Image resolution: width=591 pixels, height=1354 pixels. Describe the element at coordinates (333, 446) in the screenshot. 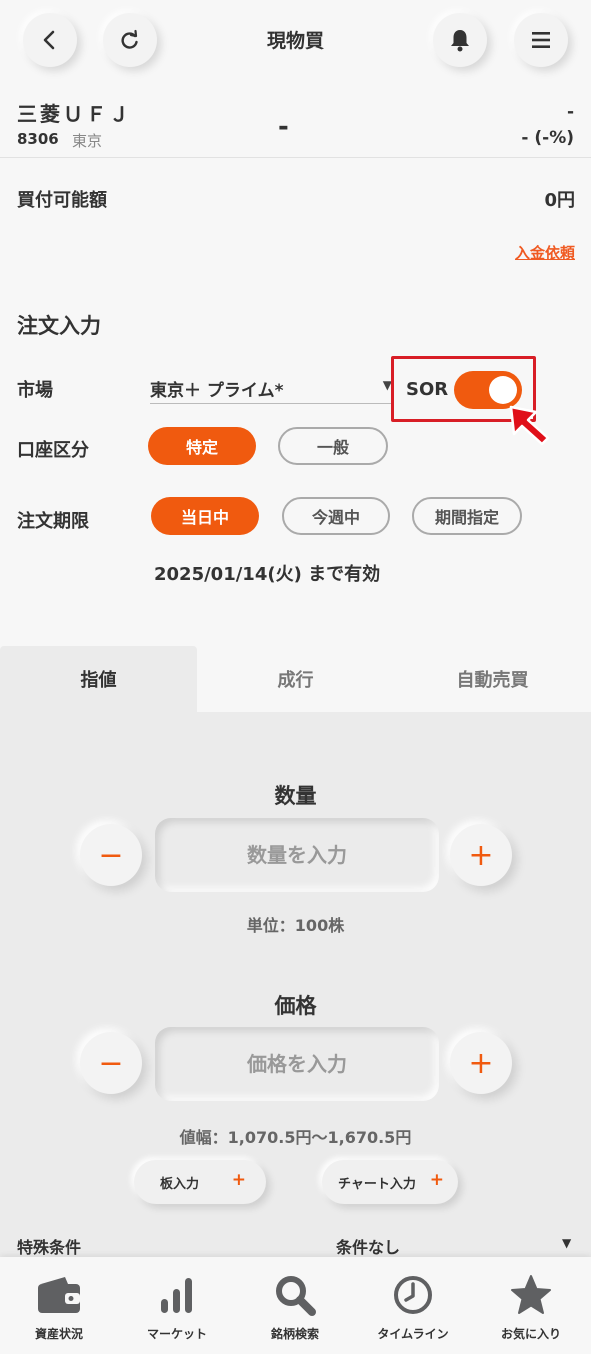

I see `account-option-ippan: 一般` at that location.